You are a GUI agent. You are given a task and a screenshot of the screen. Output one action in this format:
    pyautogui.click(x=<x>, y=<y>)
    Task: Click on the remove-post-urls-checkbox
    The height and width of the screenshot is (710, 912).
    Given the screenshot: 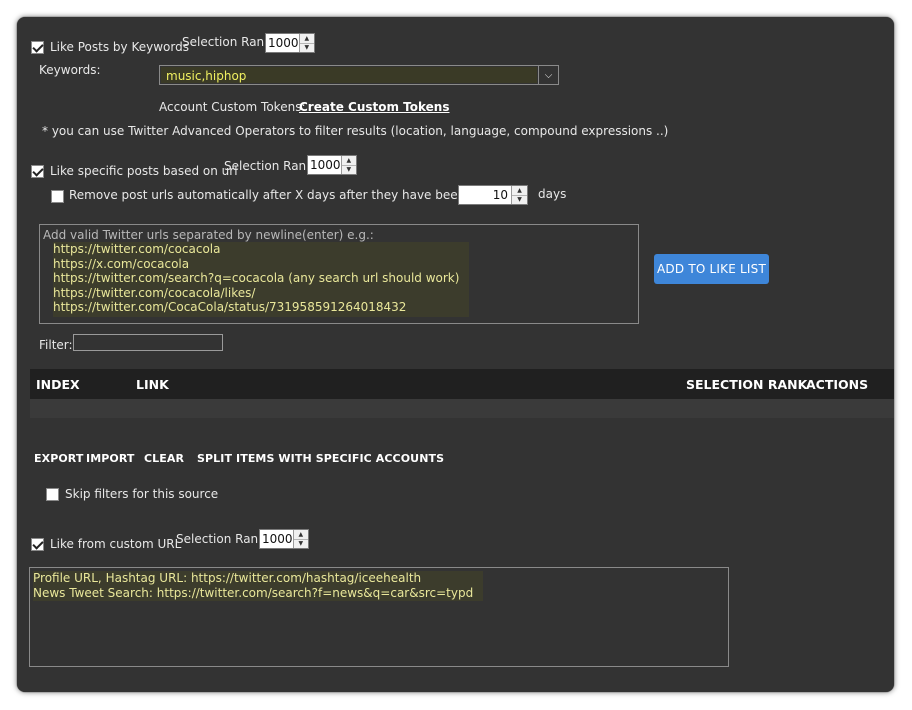 What is the action you would take?
    pyautogui.click(x=57, y=196)
    